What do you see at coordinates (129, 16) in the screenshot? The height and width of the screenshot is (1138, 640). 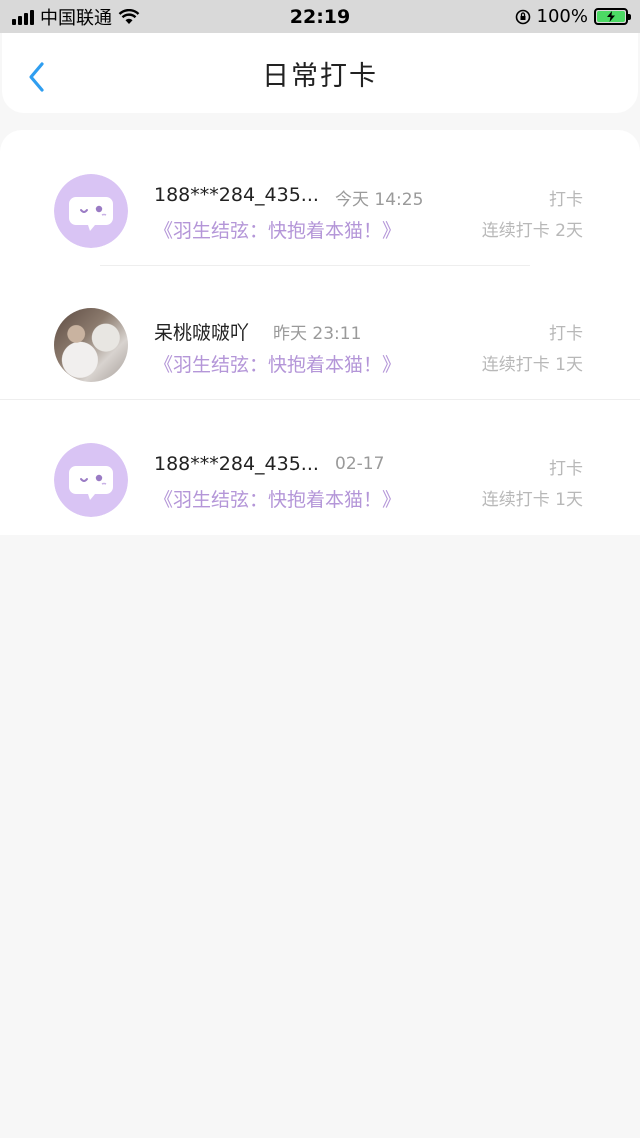 I see `wifi-icon` at bounding box center [129, 16].